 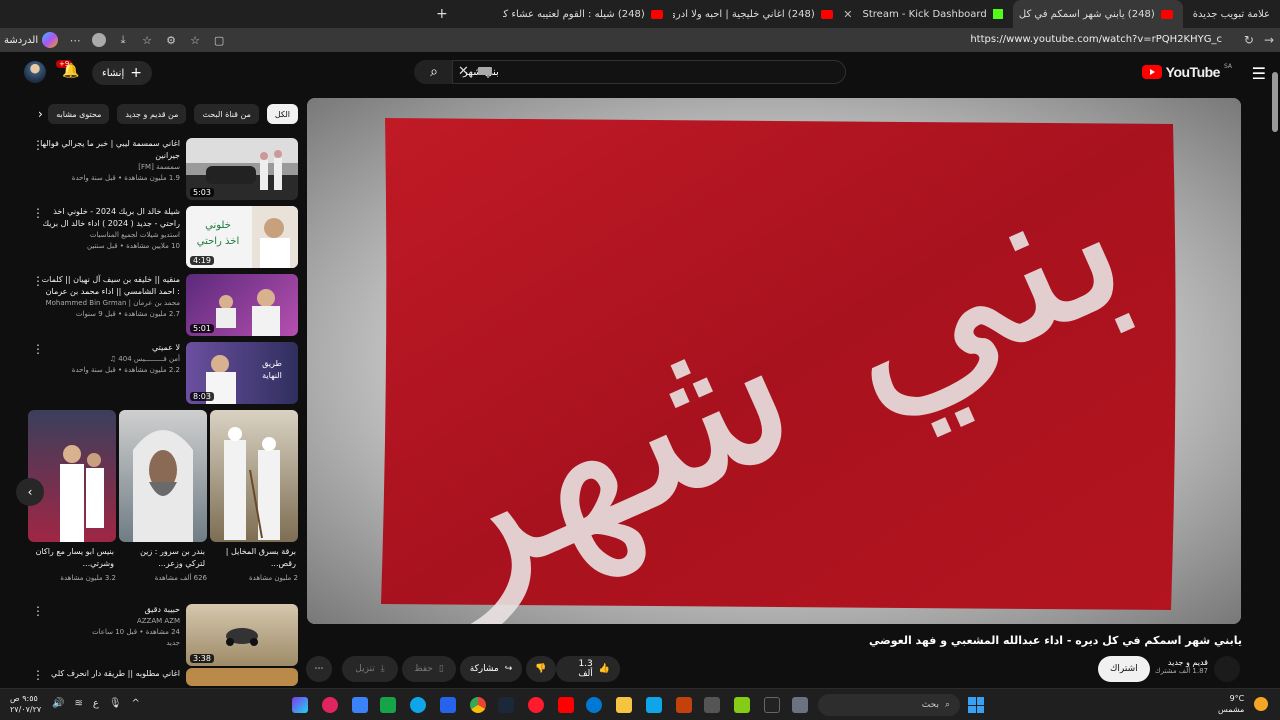 What do you see at coordinates (78, 703) in the screenshot?
I see `wifi-icon: ≋` at bounding box center [78, 703].